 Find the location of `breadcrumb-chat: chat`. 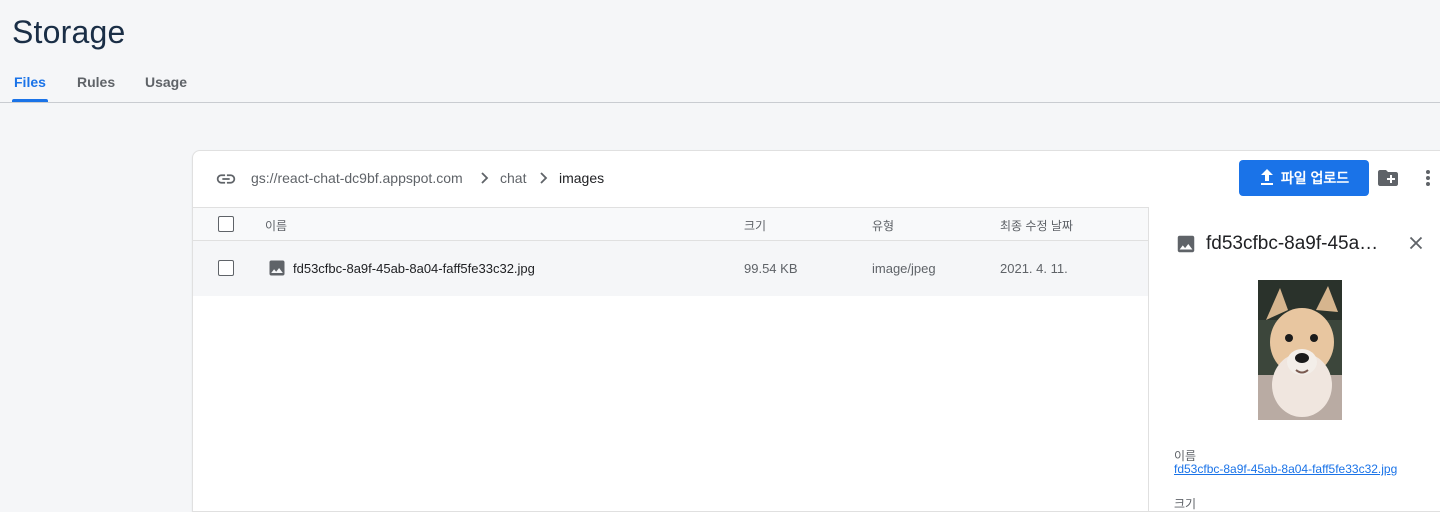

breadcrumb-chat: chat is located at coordinates (513, 178).